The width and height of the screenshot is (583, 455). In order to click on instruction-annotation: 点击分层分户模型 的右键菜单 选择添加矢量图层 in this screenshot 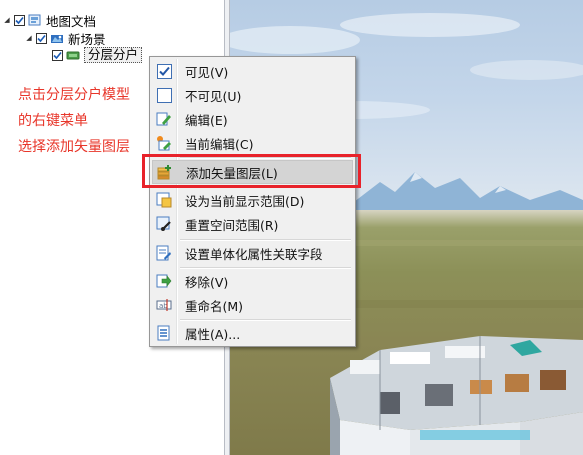, I will do `click(74, 121)`.